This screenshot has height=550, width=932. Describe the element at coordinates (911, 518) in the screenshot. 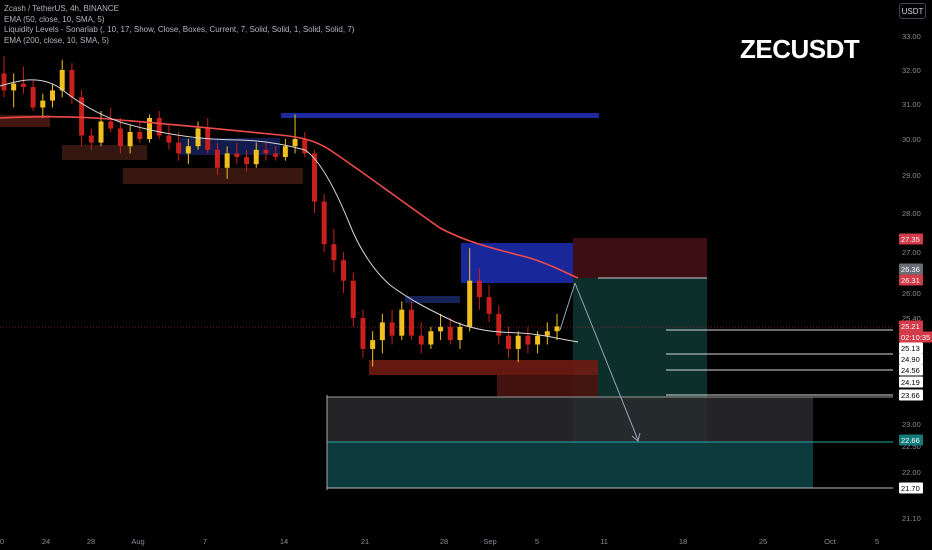

I see `y-tick-label: 21.10` at that location.